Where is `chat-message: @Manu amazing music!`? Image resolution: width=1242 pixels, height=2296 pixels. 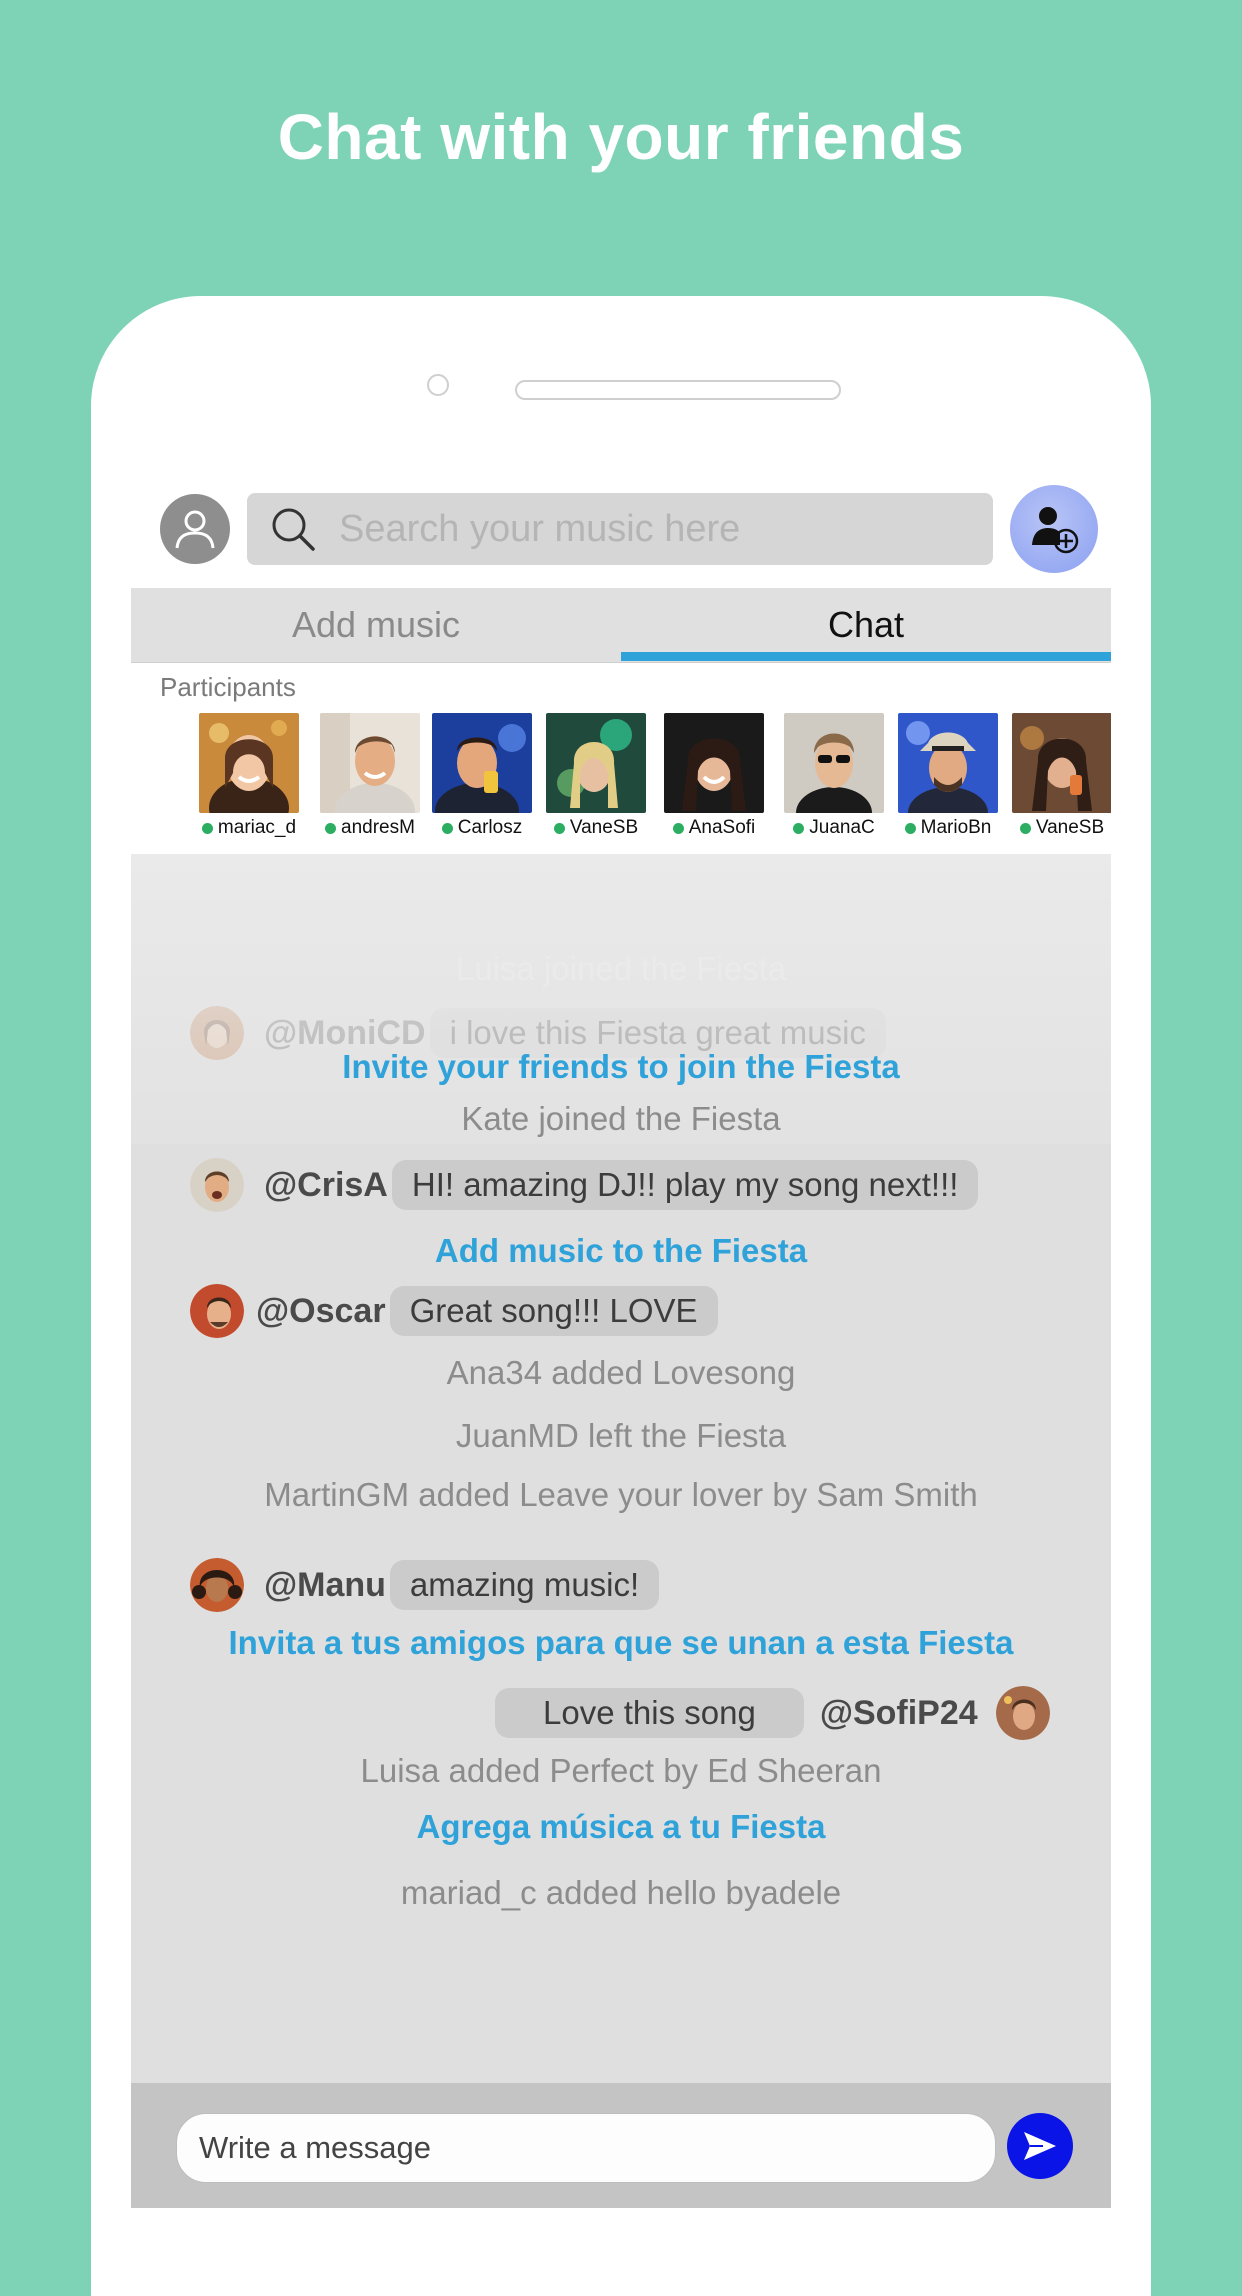 chat-message: @Manu amazing music! is located at coordinates (425, 1585).